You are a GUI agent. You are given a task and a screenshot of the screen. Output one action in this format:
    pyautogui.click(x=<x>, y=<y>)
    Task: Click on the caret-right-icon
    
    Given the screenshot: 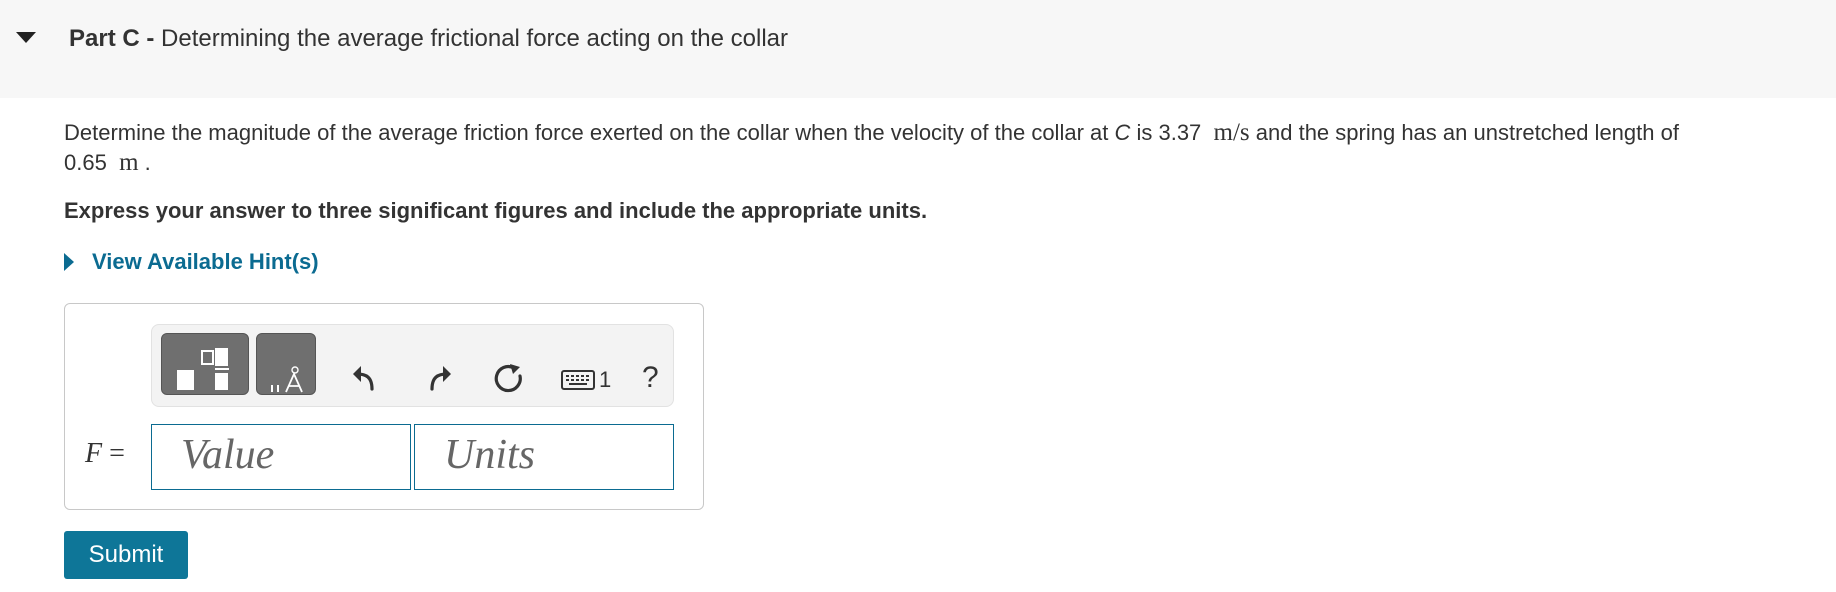 What is the action you would take?
    pyautogui.click(x=69, y=262)
    